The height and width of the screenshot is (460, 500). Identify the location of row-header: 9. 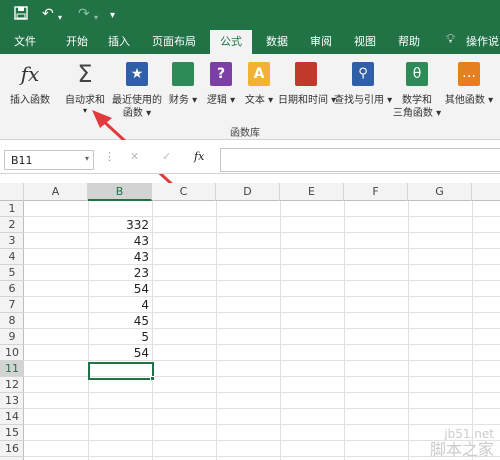
(12, 337).